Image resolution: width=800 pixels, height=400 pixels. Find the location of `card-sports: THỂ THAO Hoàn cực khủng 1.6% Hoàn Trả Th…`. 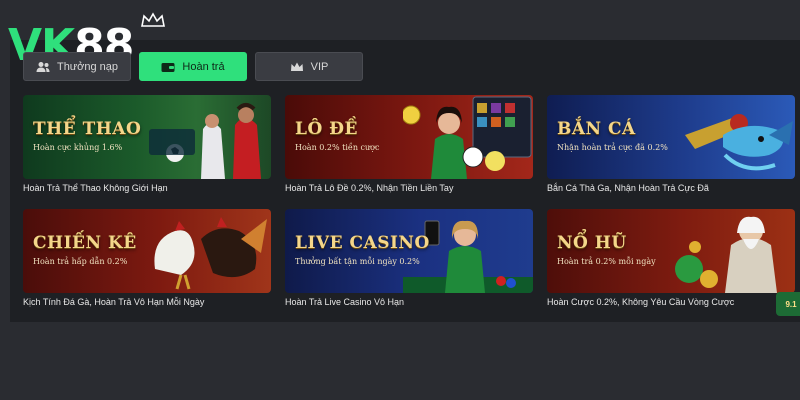

card-sports: THỂ THAO Hoàn cực khủng 1.6% Hoàn Trả Th… is located at coordinates (147, 144).